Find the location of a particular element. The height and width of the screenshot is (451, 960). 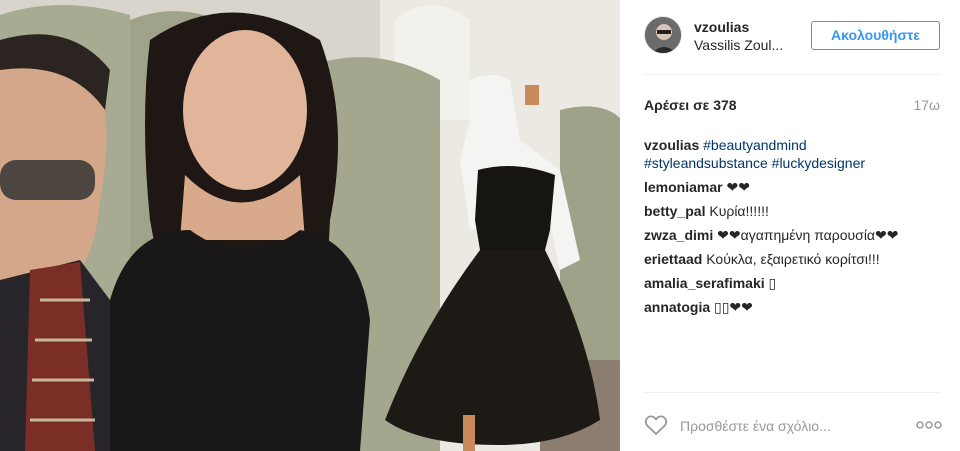

comment-username: annatogia is located at coordinates (677, 307).